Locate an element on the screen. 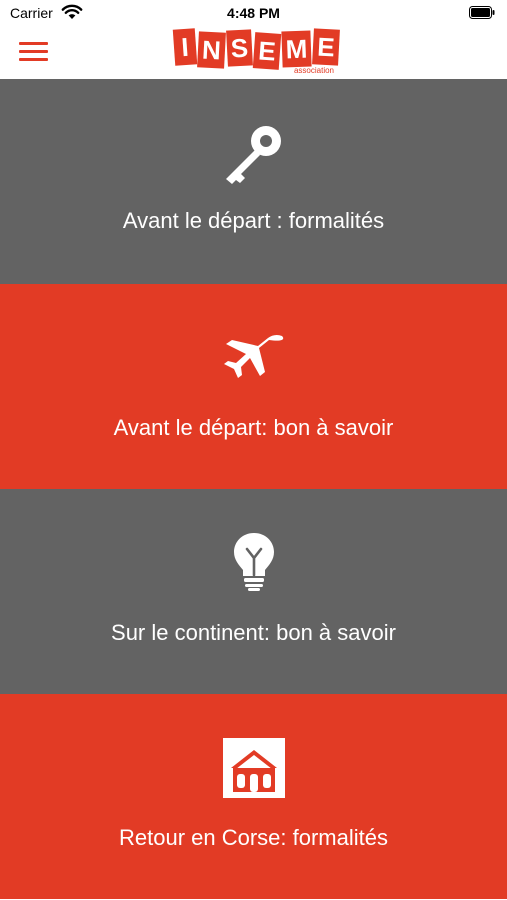 This screenshot has width=507, height=900. tile-label: Avant le départ : formalités is located at coordinates (253, 220).